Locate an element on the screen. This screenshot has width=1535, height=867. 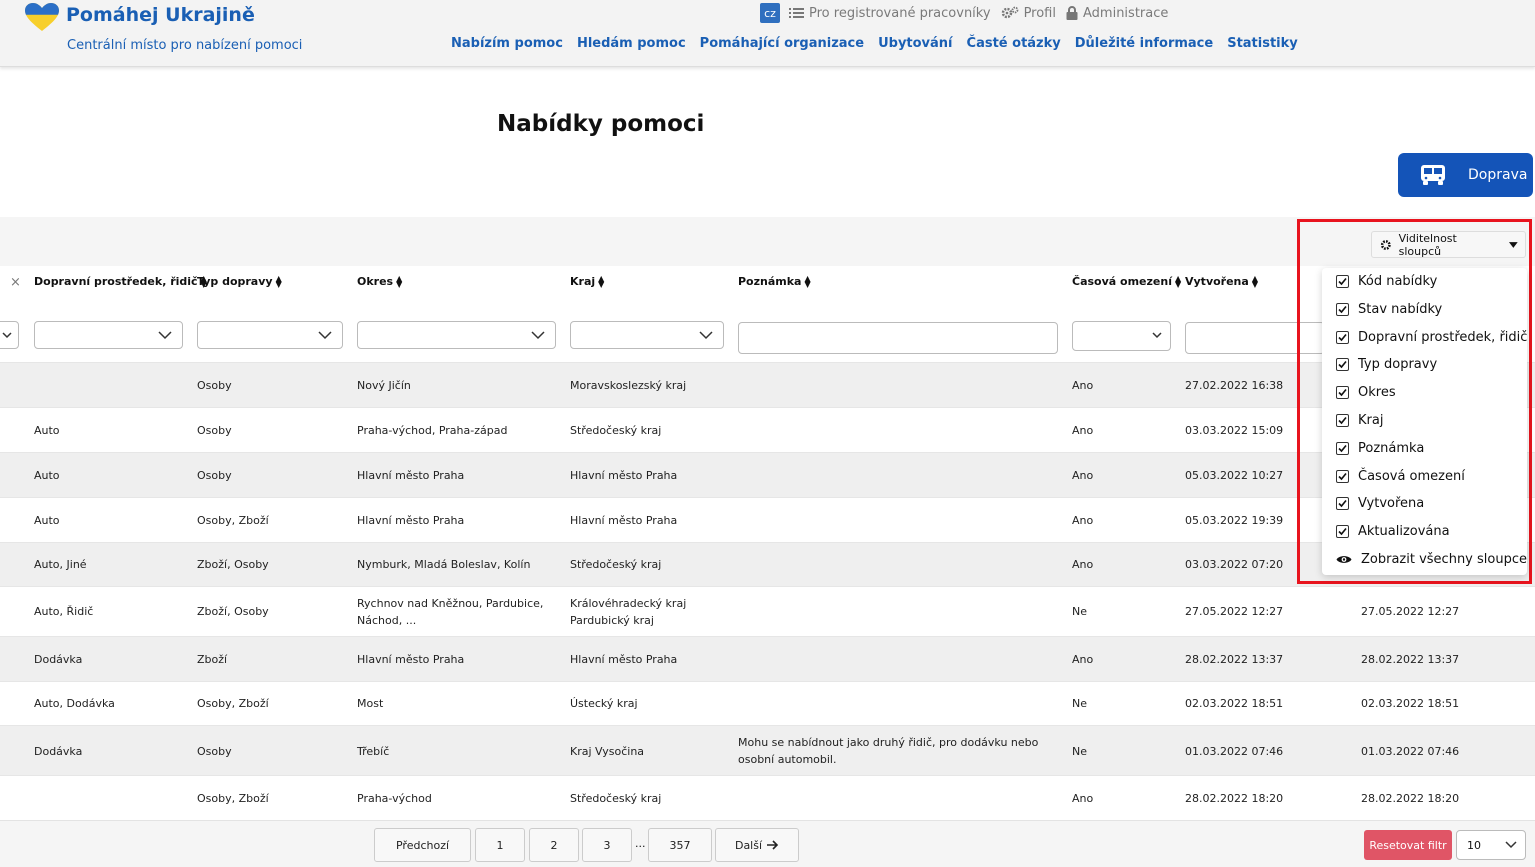
status-filter-select is located at coordinates (9, 335).